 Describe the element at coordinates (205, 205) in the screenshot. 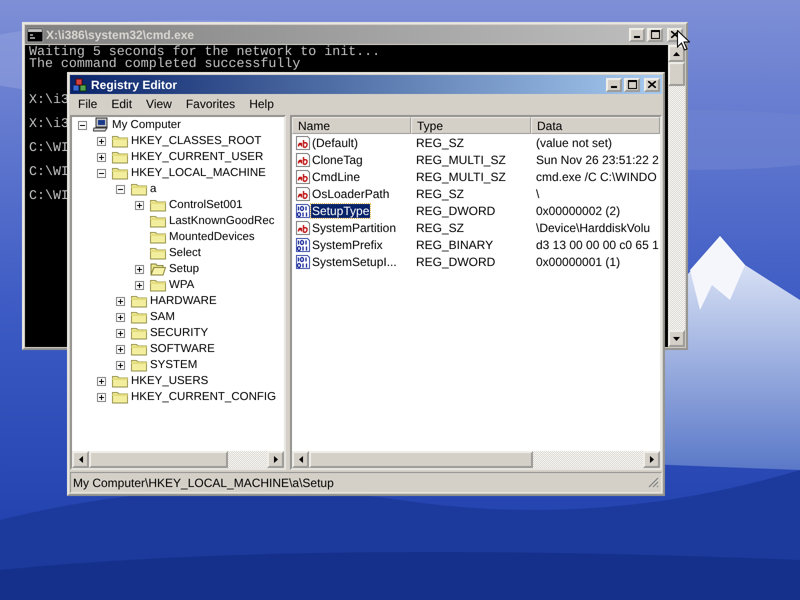

I see `tree-item: ControlSet001` at that location.